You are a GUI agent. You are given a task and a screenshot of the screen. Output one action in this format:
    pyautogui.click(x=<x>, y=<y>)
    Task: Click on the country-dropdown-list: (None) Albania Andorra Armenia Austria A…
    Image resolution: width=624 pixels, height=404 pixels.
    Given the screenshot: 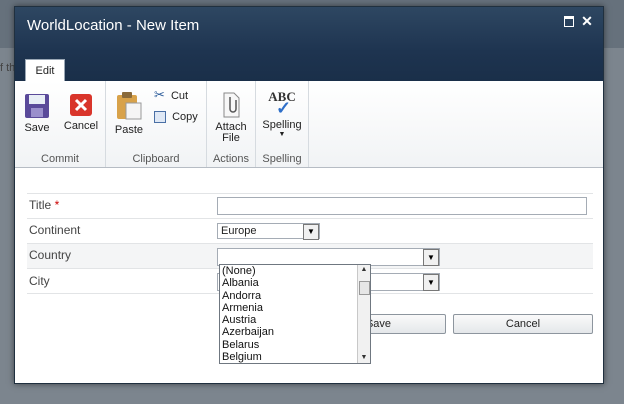 What is the action you would take?
    pyautogui.click(x=295, y=314)
    